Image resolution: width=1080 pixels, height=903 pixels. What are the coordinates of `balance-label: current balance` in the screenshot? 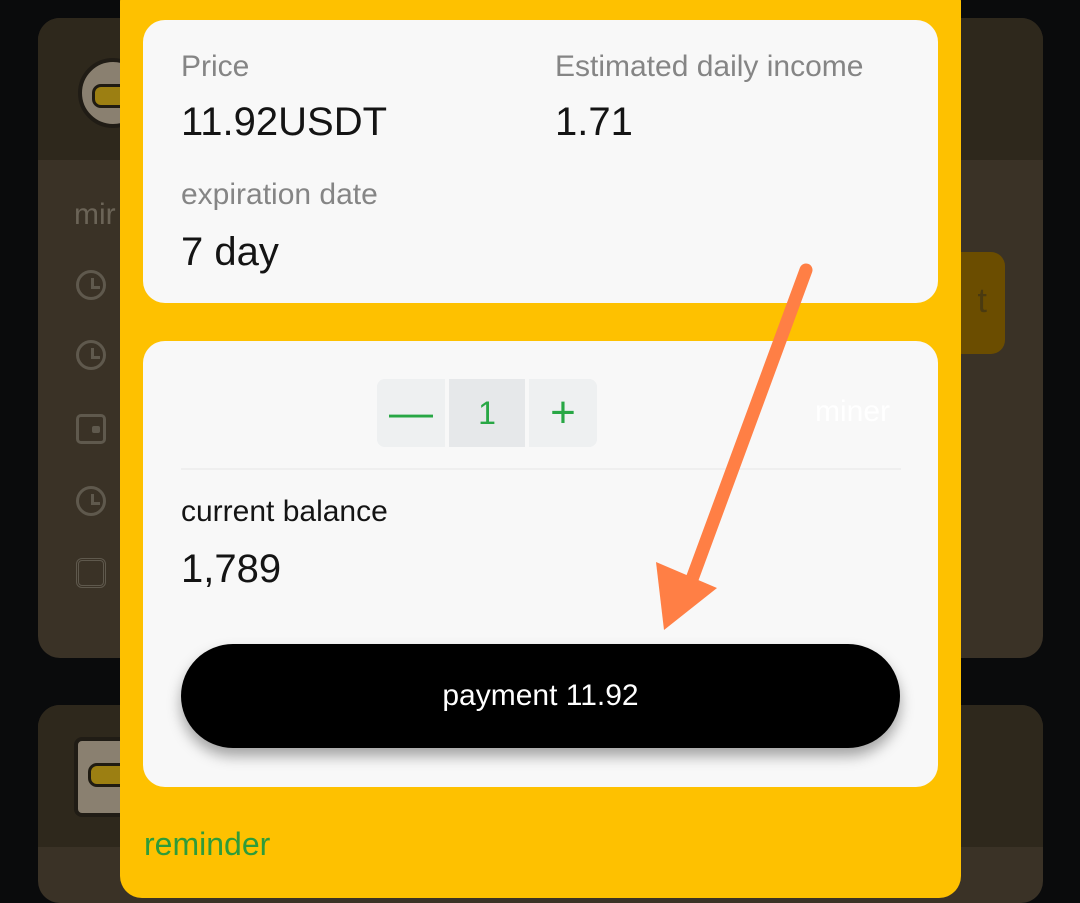 It's located at (284, 511).